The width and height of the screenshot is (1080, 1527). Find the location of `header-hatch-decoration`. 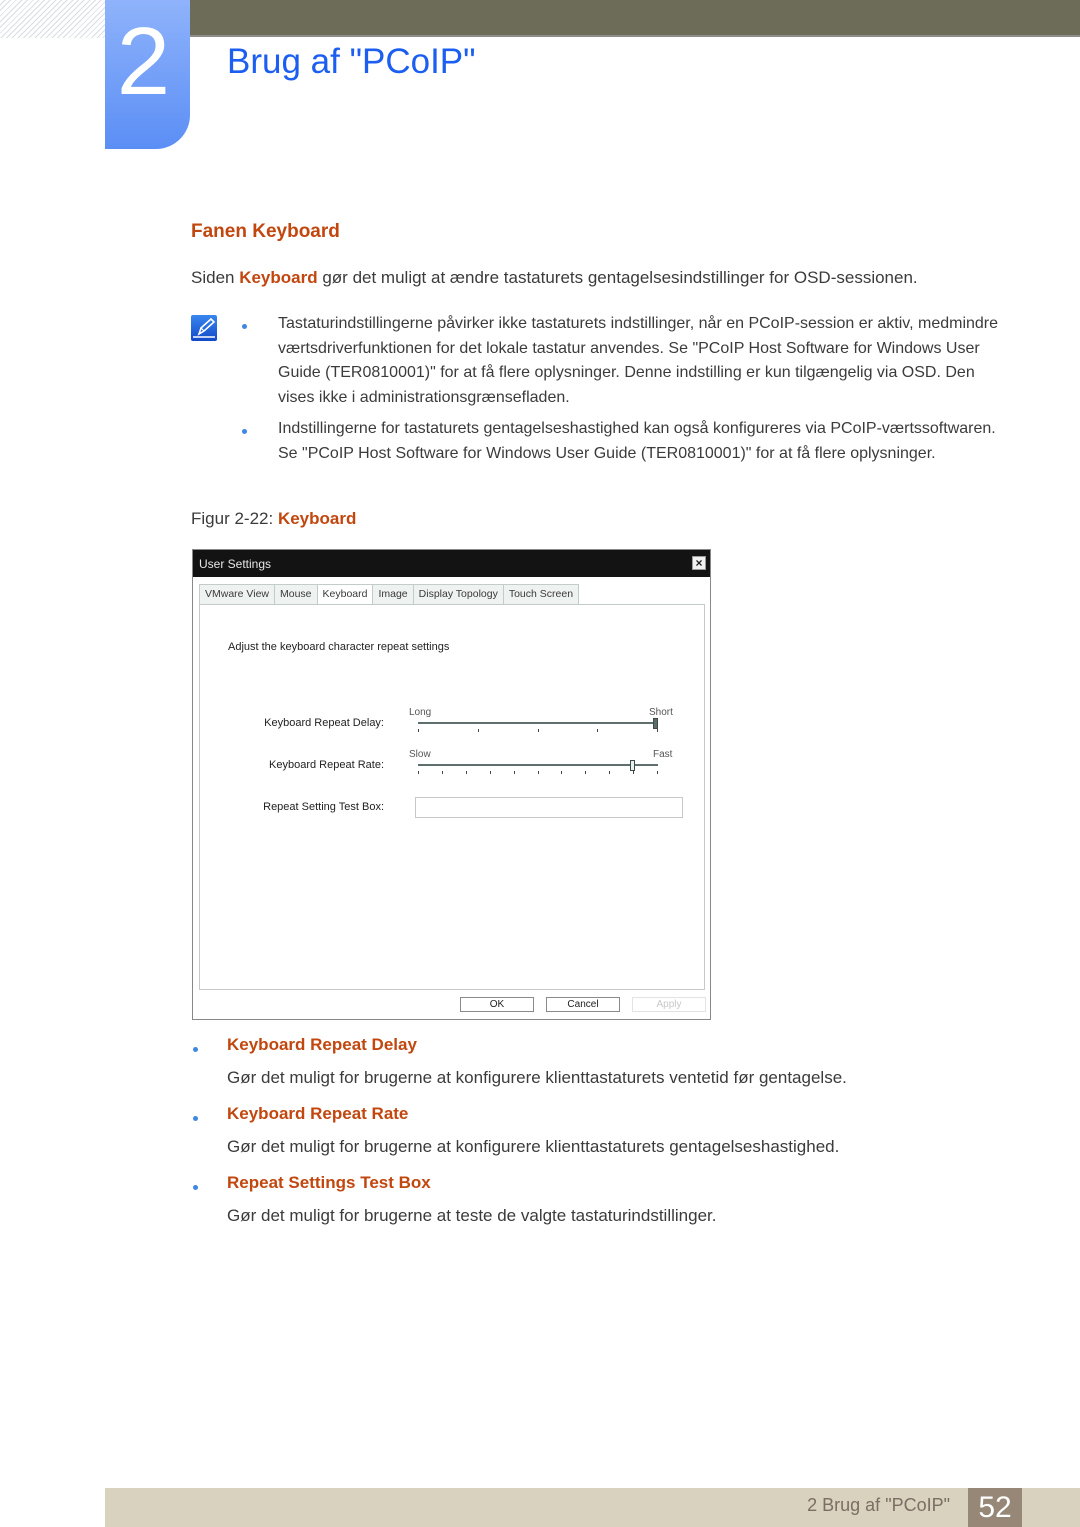

header-hatch-decoration is located at coordinates (52, 19).